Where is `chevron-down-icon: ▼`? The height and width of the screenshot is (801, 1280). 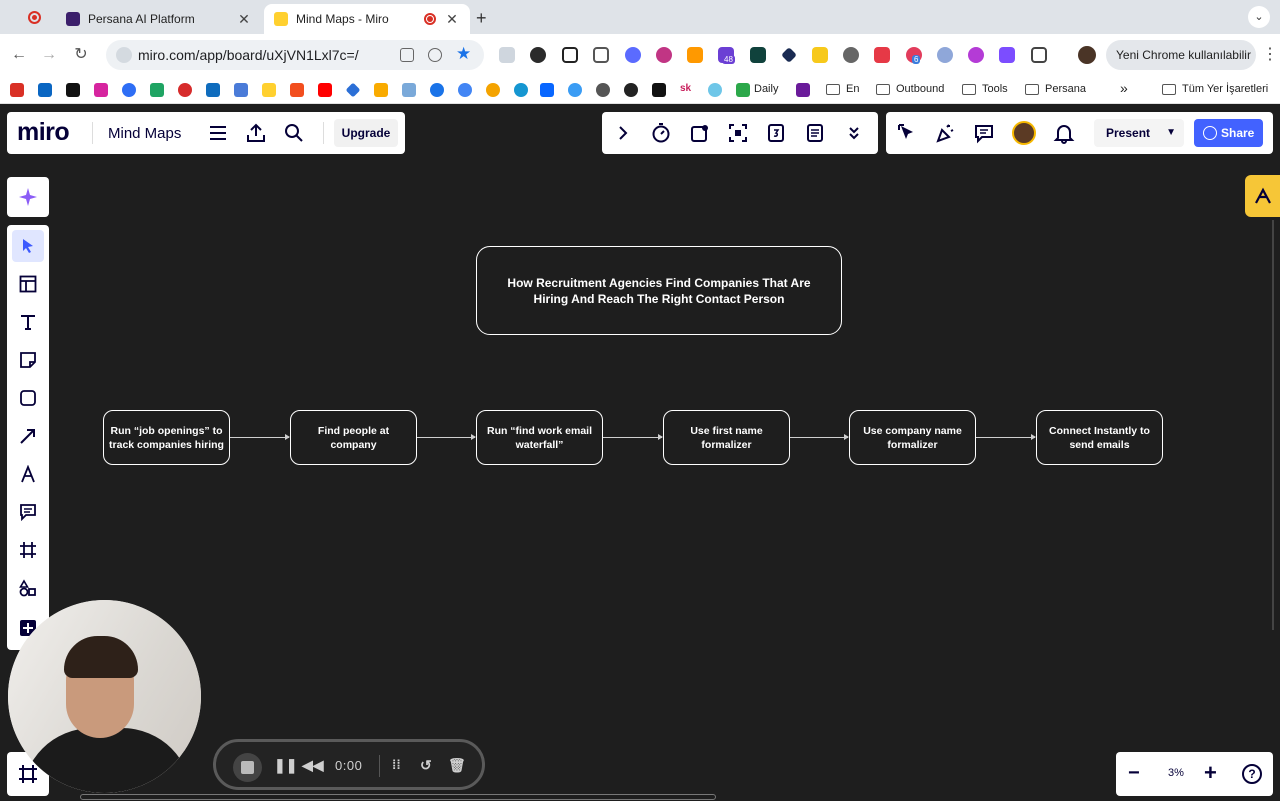
chevron-down-icon: ▼ is located at coordinates (1171, 133).